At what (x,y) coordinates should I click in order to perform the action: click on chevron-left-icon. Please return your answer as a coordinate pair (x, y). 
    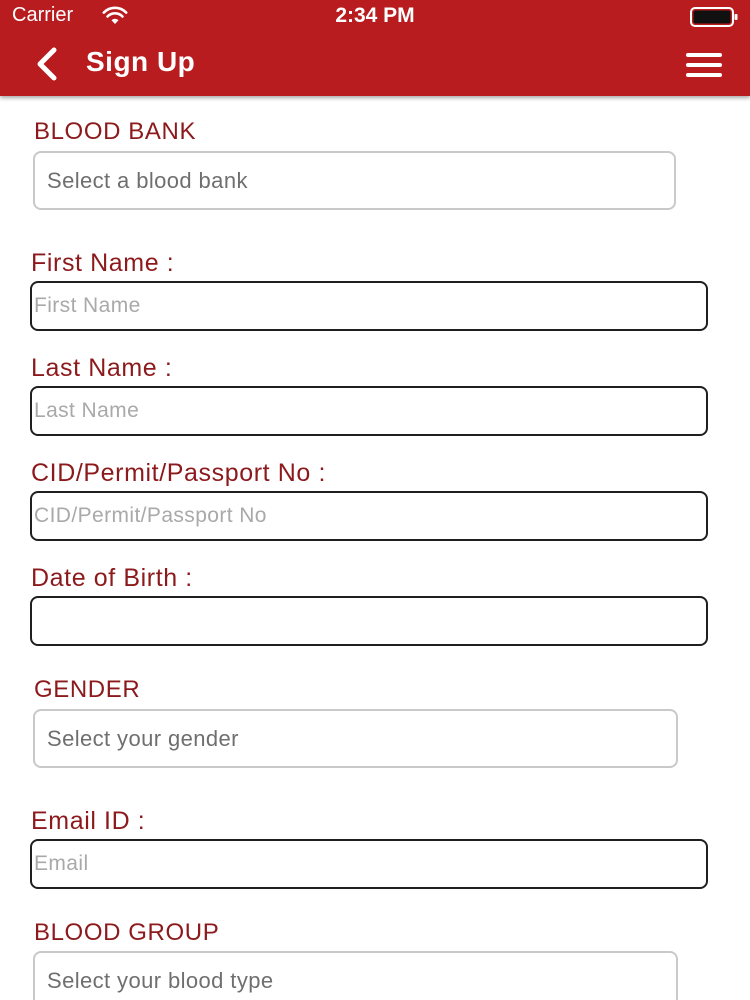
    Looking at the image, I should click on (48, 64).